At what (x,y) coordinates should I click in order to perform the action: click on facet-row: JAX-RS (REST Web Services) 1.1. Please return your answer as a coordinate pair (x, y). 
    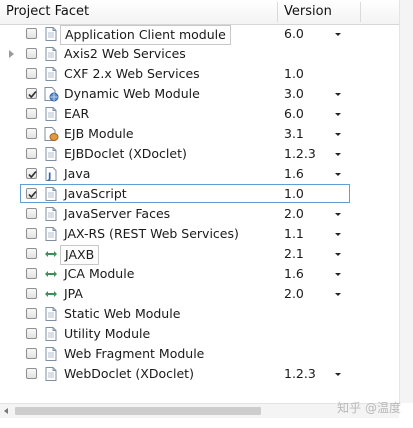
    Looking at the image, I should click on (199, 234).